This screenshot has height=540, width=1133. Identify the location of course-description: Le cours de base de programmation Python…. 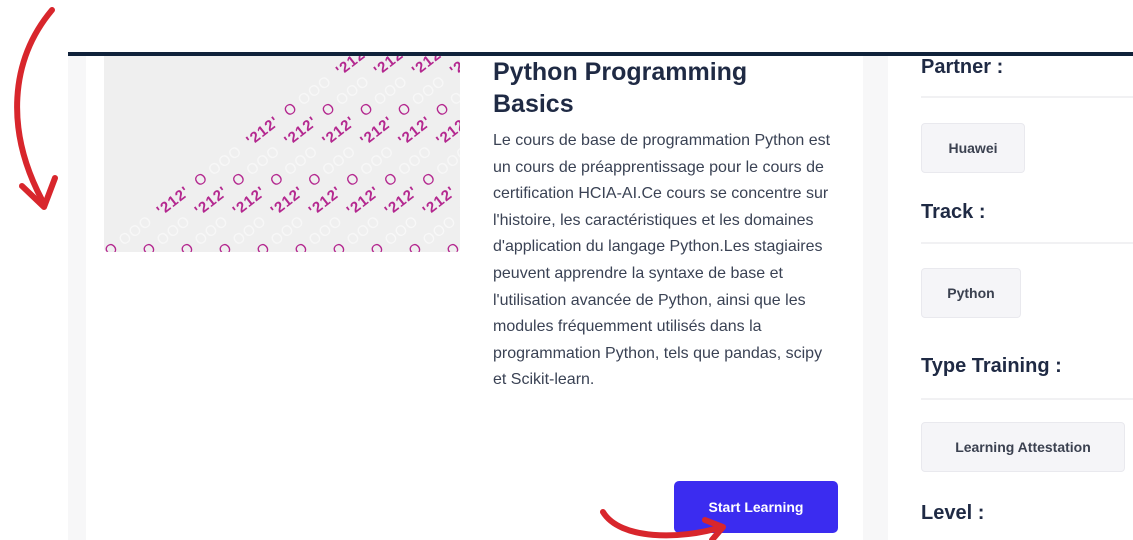
(662, 260).